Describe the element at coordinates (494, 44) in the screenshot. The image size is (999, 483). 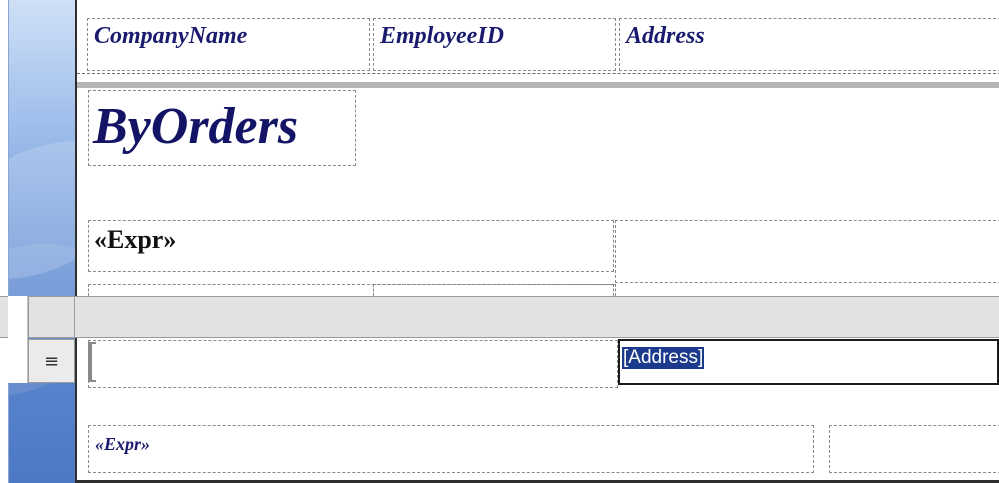
I see `employeeid-label: EmployeeID` at that location.